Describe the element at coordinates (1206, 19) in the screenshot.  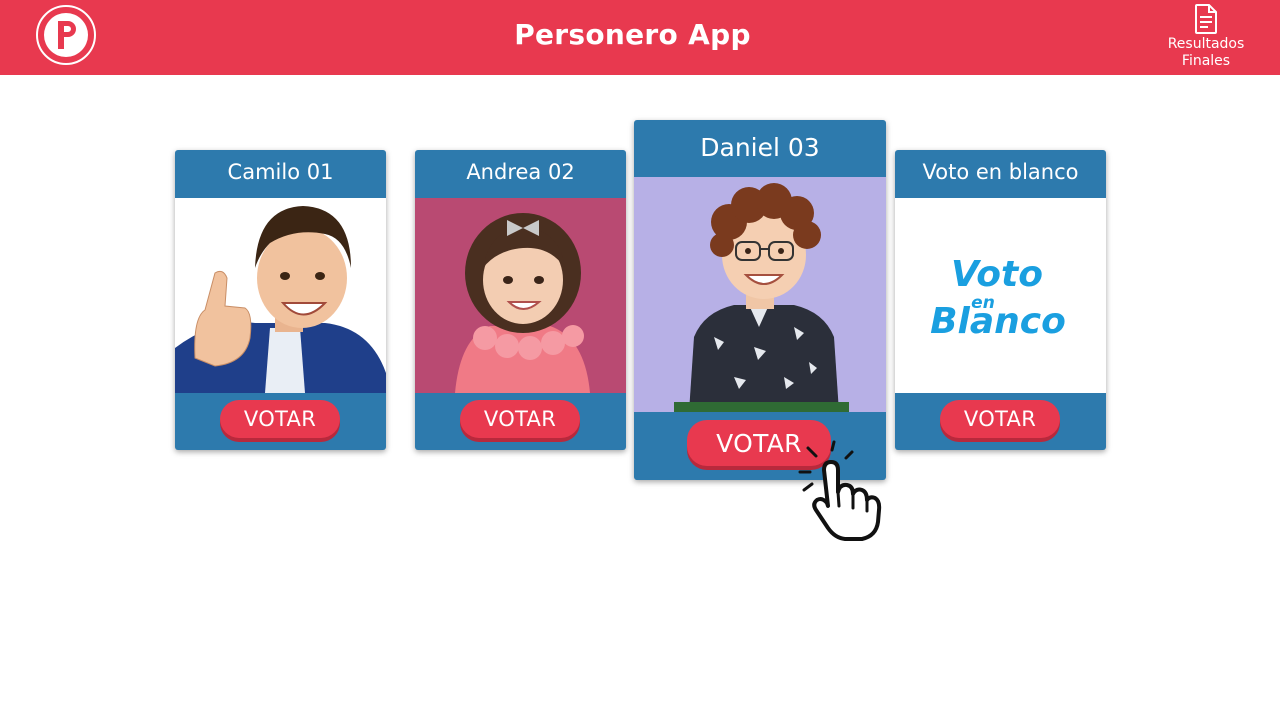
I see `document-icon` at that location.